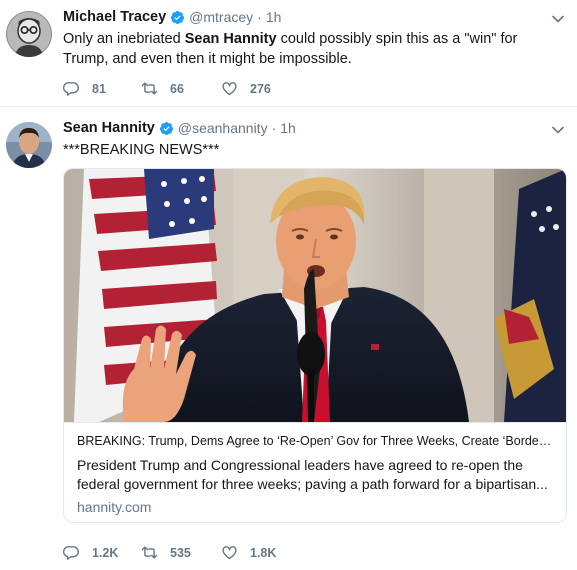  What do you see at coordinates (141, 150) in the screenshot?
I see `tweet-text: ***BREAKING NEWS***` at bounding box center [141, 150].